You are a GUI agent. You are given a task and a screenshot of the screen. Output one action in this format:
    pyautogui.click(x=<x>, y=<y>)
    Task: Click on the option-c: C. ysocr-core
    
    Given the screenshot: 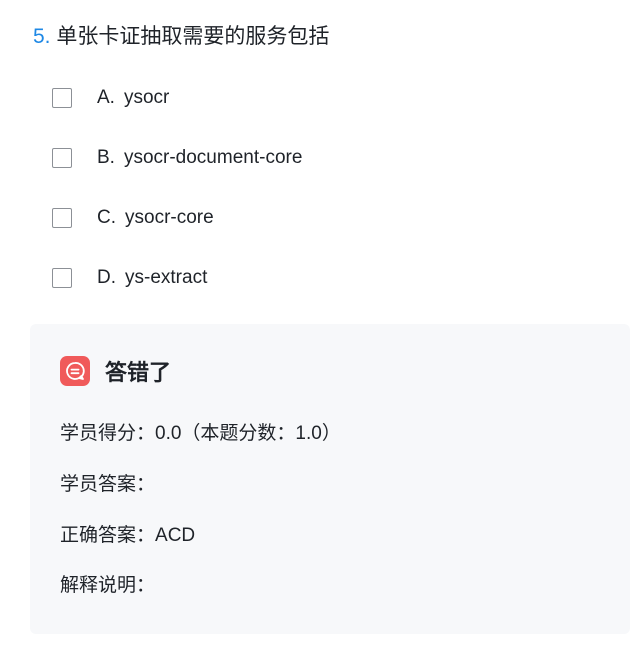 What is the action you would take?
    pyautogui.click(x=177, y=218)
    